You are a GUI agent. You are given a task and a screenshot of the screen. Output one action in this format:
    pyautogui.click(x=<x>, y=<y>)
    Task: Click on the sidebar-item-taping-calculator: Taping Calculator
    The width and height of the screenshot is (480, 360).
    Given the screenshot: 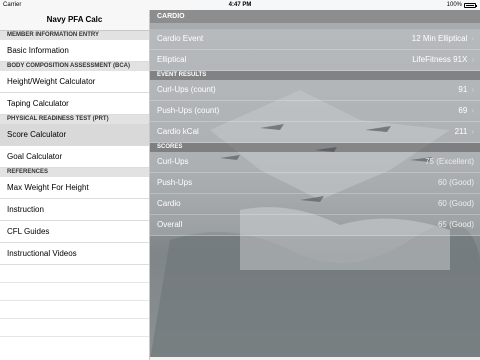 What is the action you would take?
    pyautogui.click(x=74, y=104)
    